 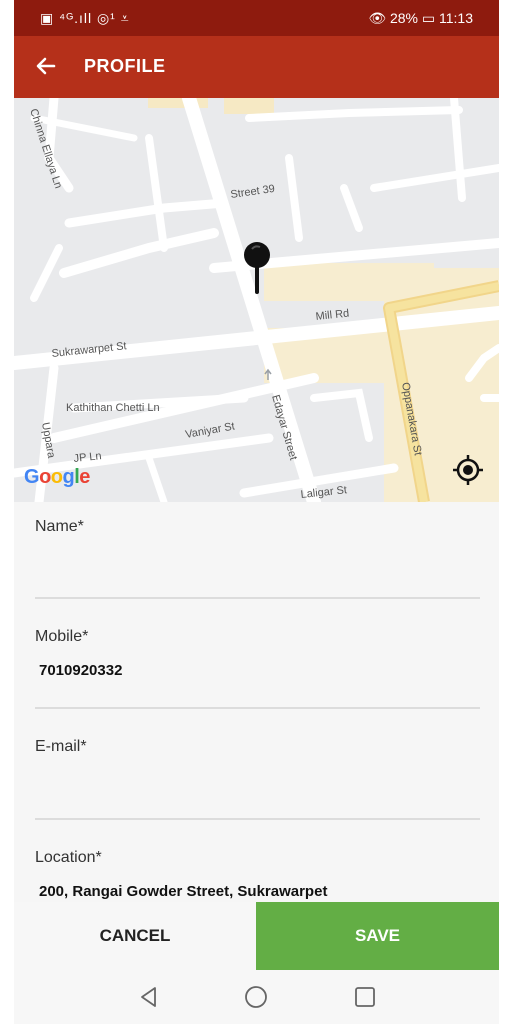 What do you see at coordinates (59, 526) in the screenshot?
I see `name-label: Name*` at bounding box center [59, 526].